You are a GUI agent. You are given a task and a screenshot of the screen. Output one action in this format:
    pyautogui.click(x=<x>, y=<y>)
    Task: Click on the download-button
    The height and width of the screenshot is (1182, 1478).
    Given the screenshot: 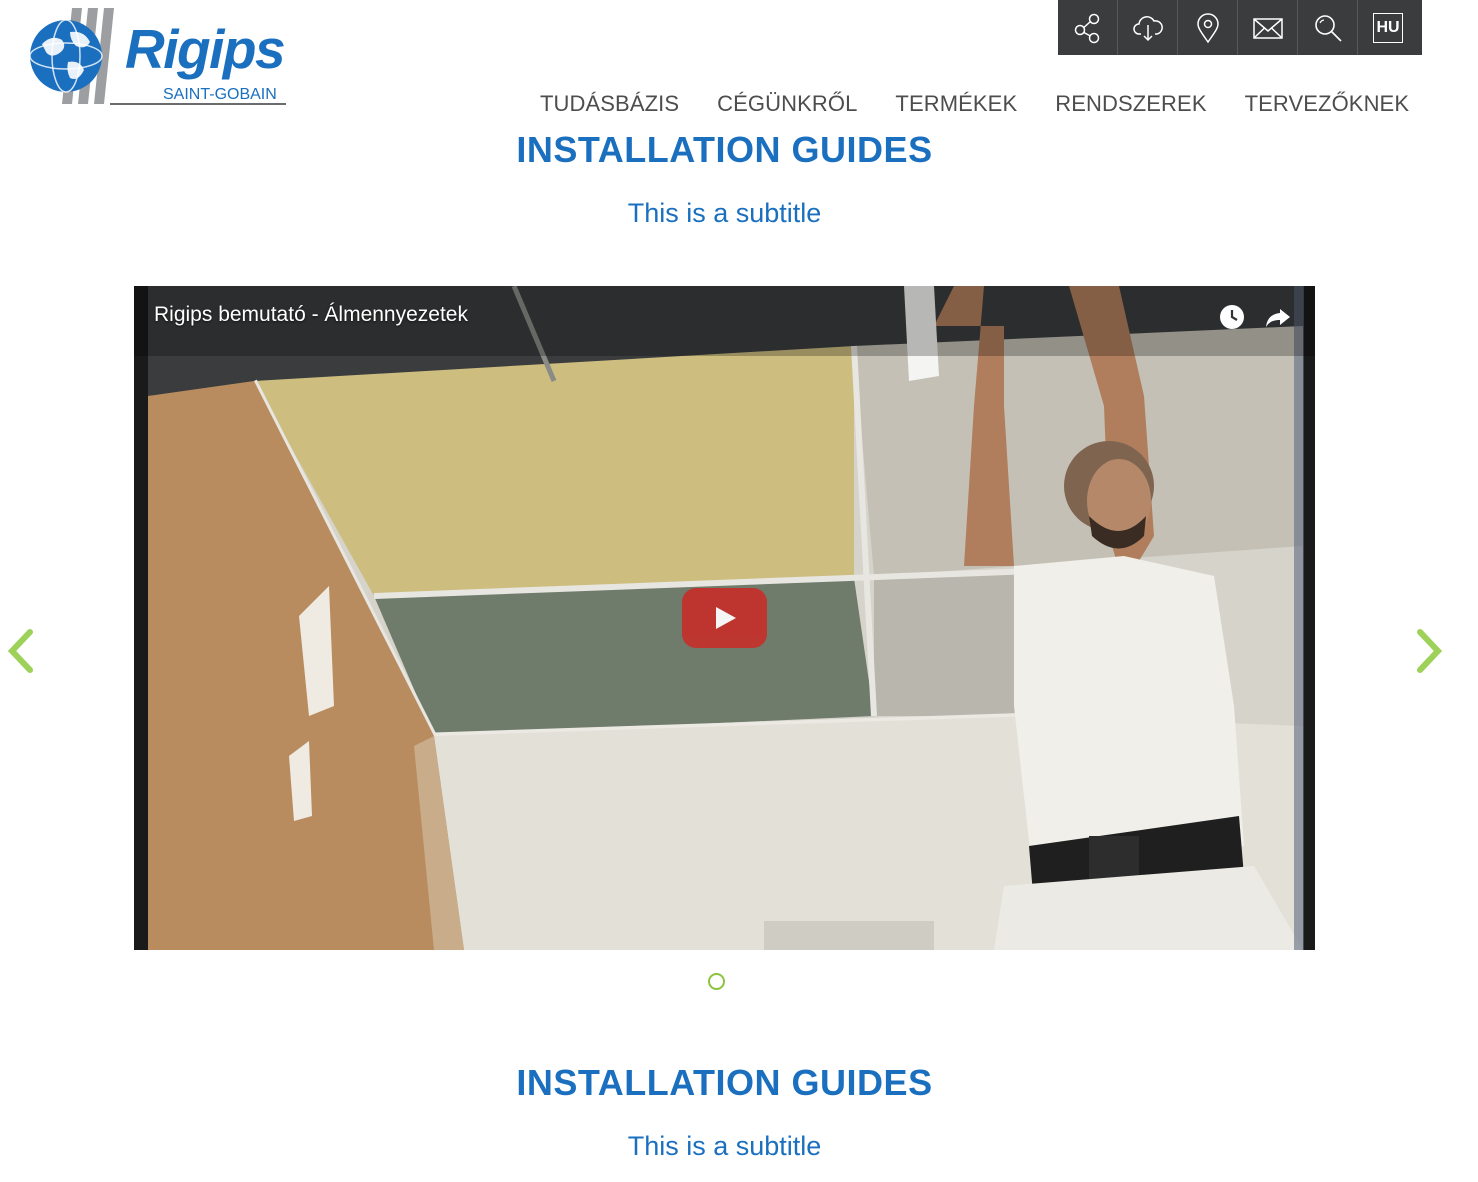 What is the action you would take?
    pyautogui.click(x=1148, y=27)
    